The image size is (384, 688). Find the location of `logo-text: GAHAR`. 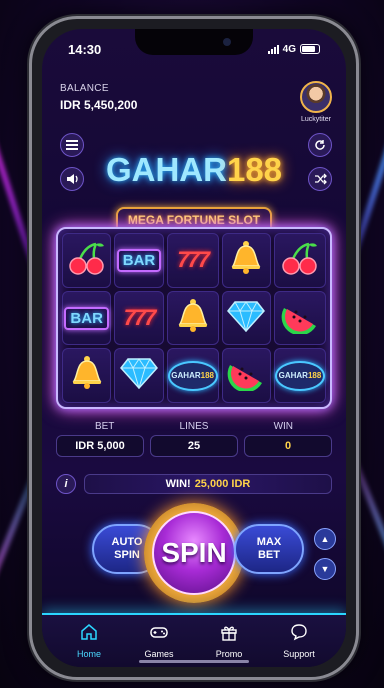

logo-text: GAHAR is located at coordinates (166, 169).